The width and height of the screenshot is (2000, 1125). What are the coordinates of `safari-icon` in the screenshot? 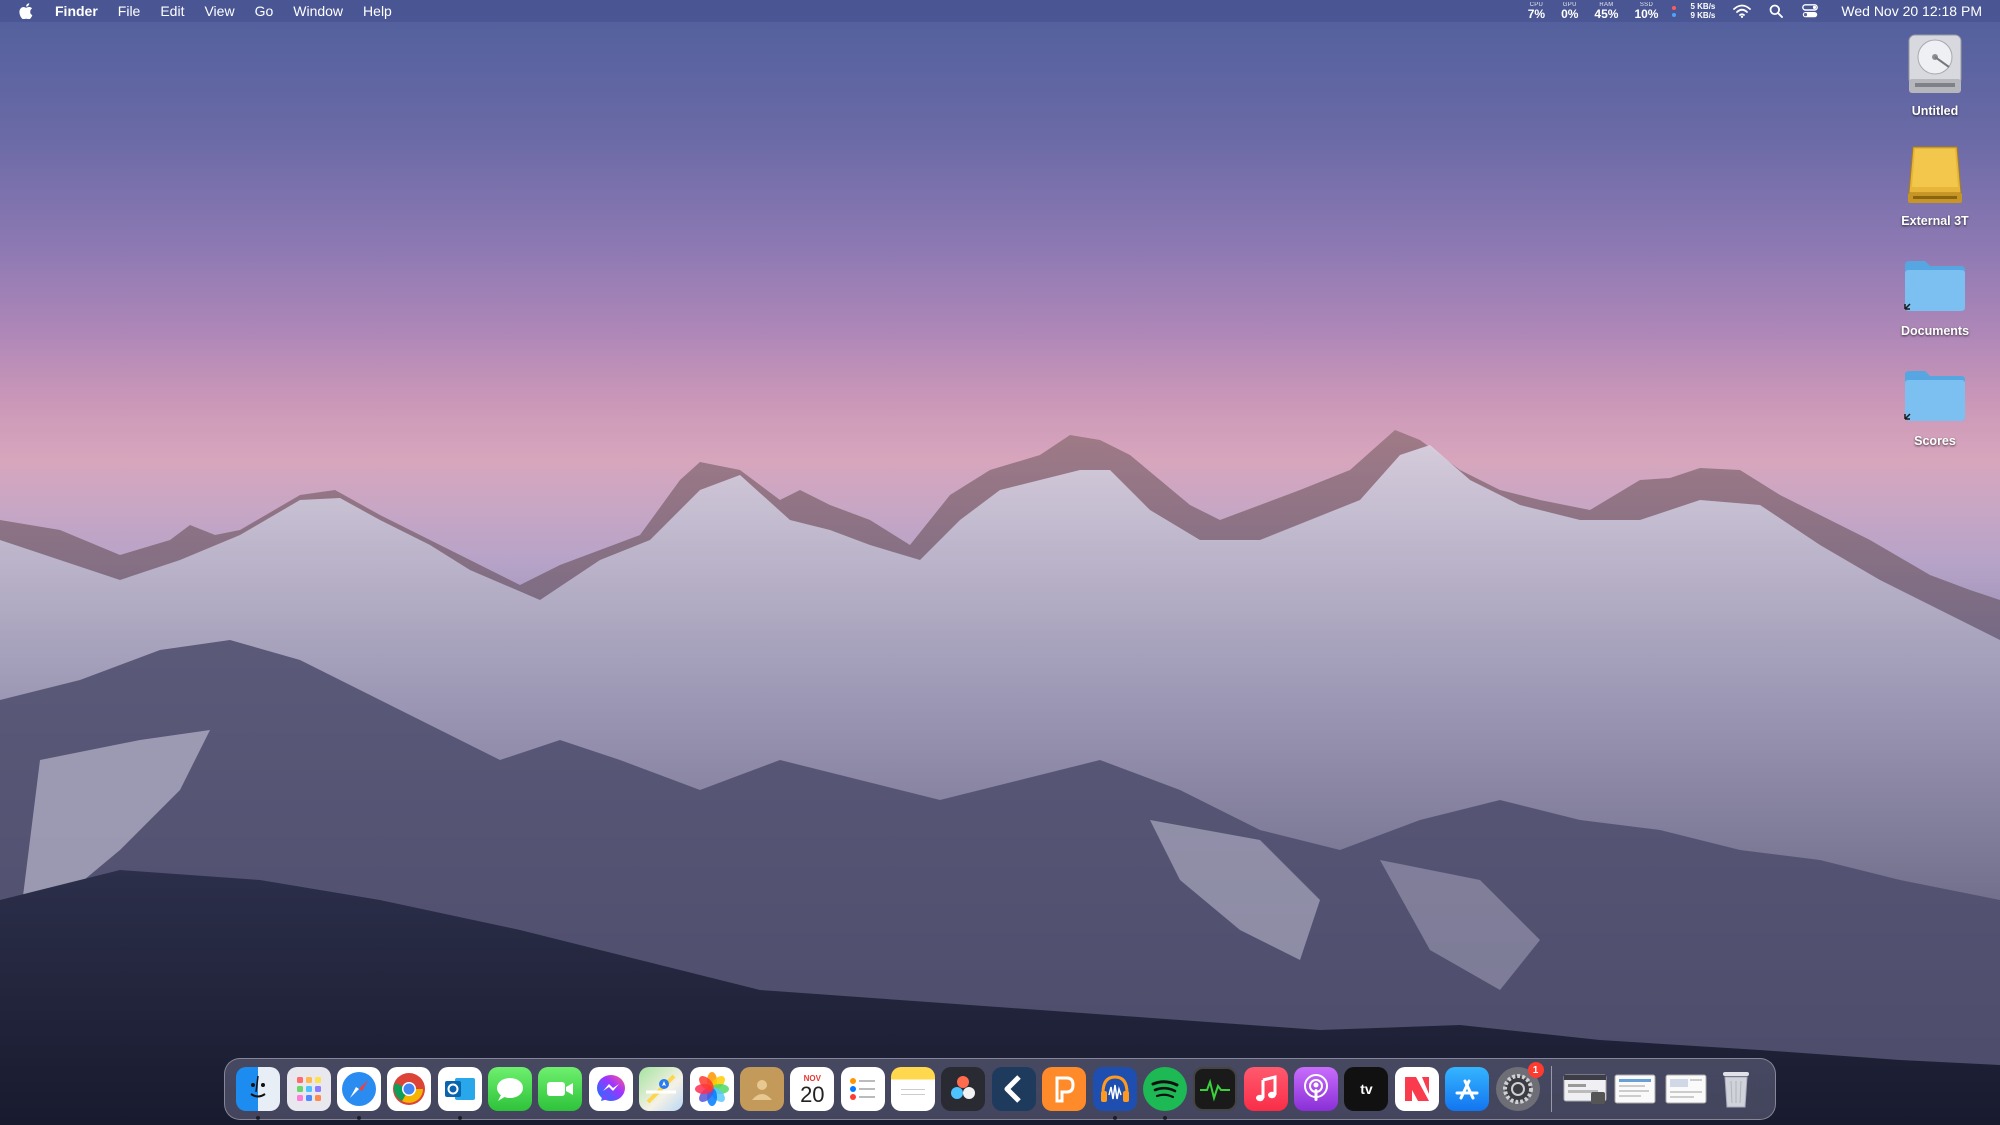 It's located at (358, 1093).